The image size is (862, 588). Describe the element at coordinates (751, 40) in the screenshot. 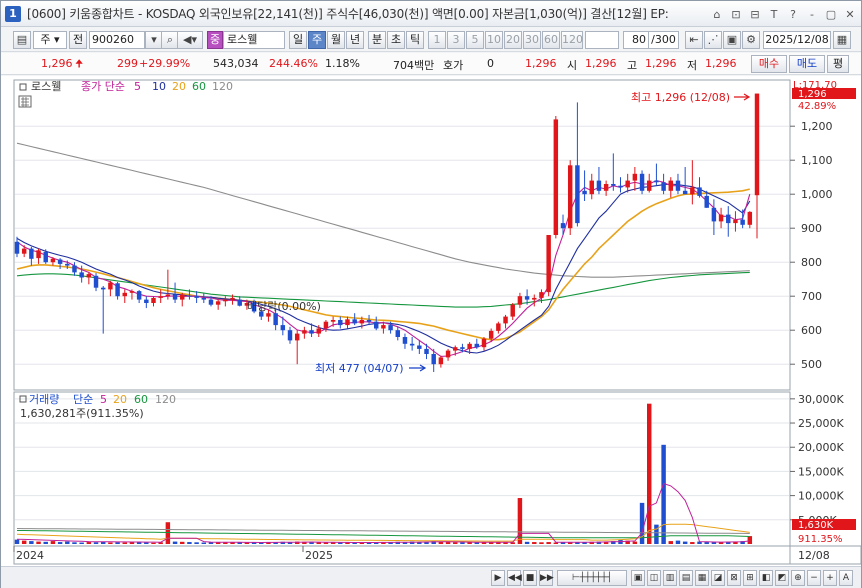

I see `settings-gear-icon: ⚙` at that location.